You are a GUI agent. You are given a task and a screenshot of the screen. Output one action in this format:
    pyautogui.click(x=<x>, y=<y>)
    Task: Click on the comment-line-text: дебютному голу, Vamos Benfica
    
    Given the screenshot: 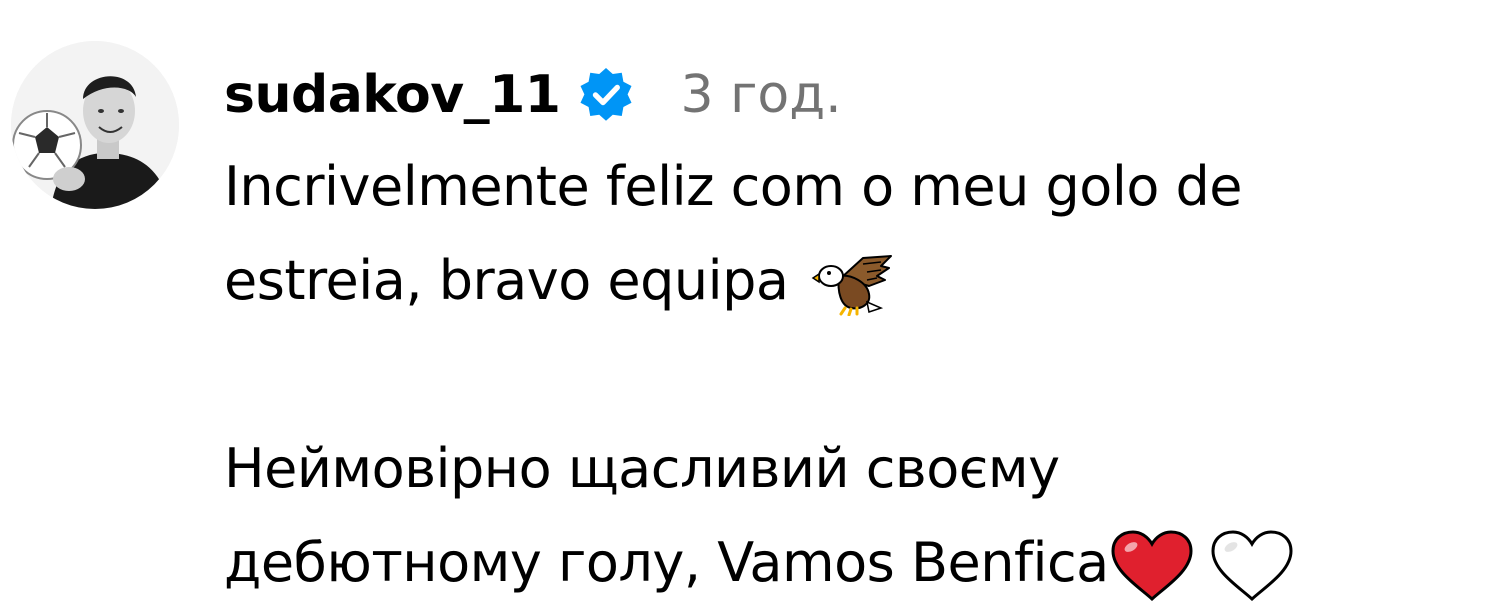 What is the action you would take?
    pyautogui.click(x=666, y=562)
    